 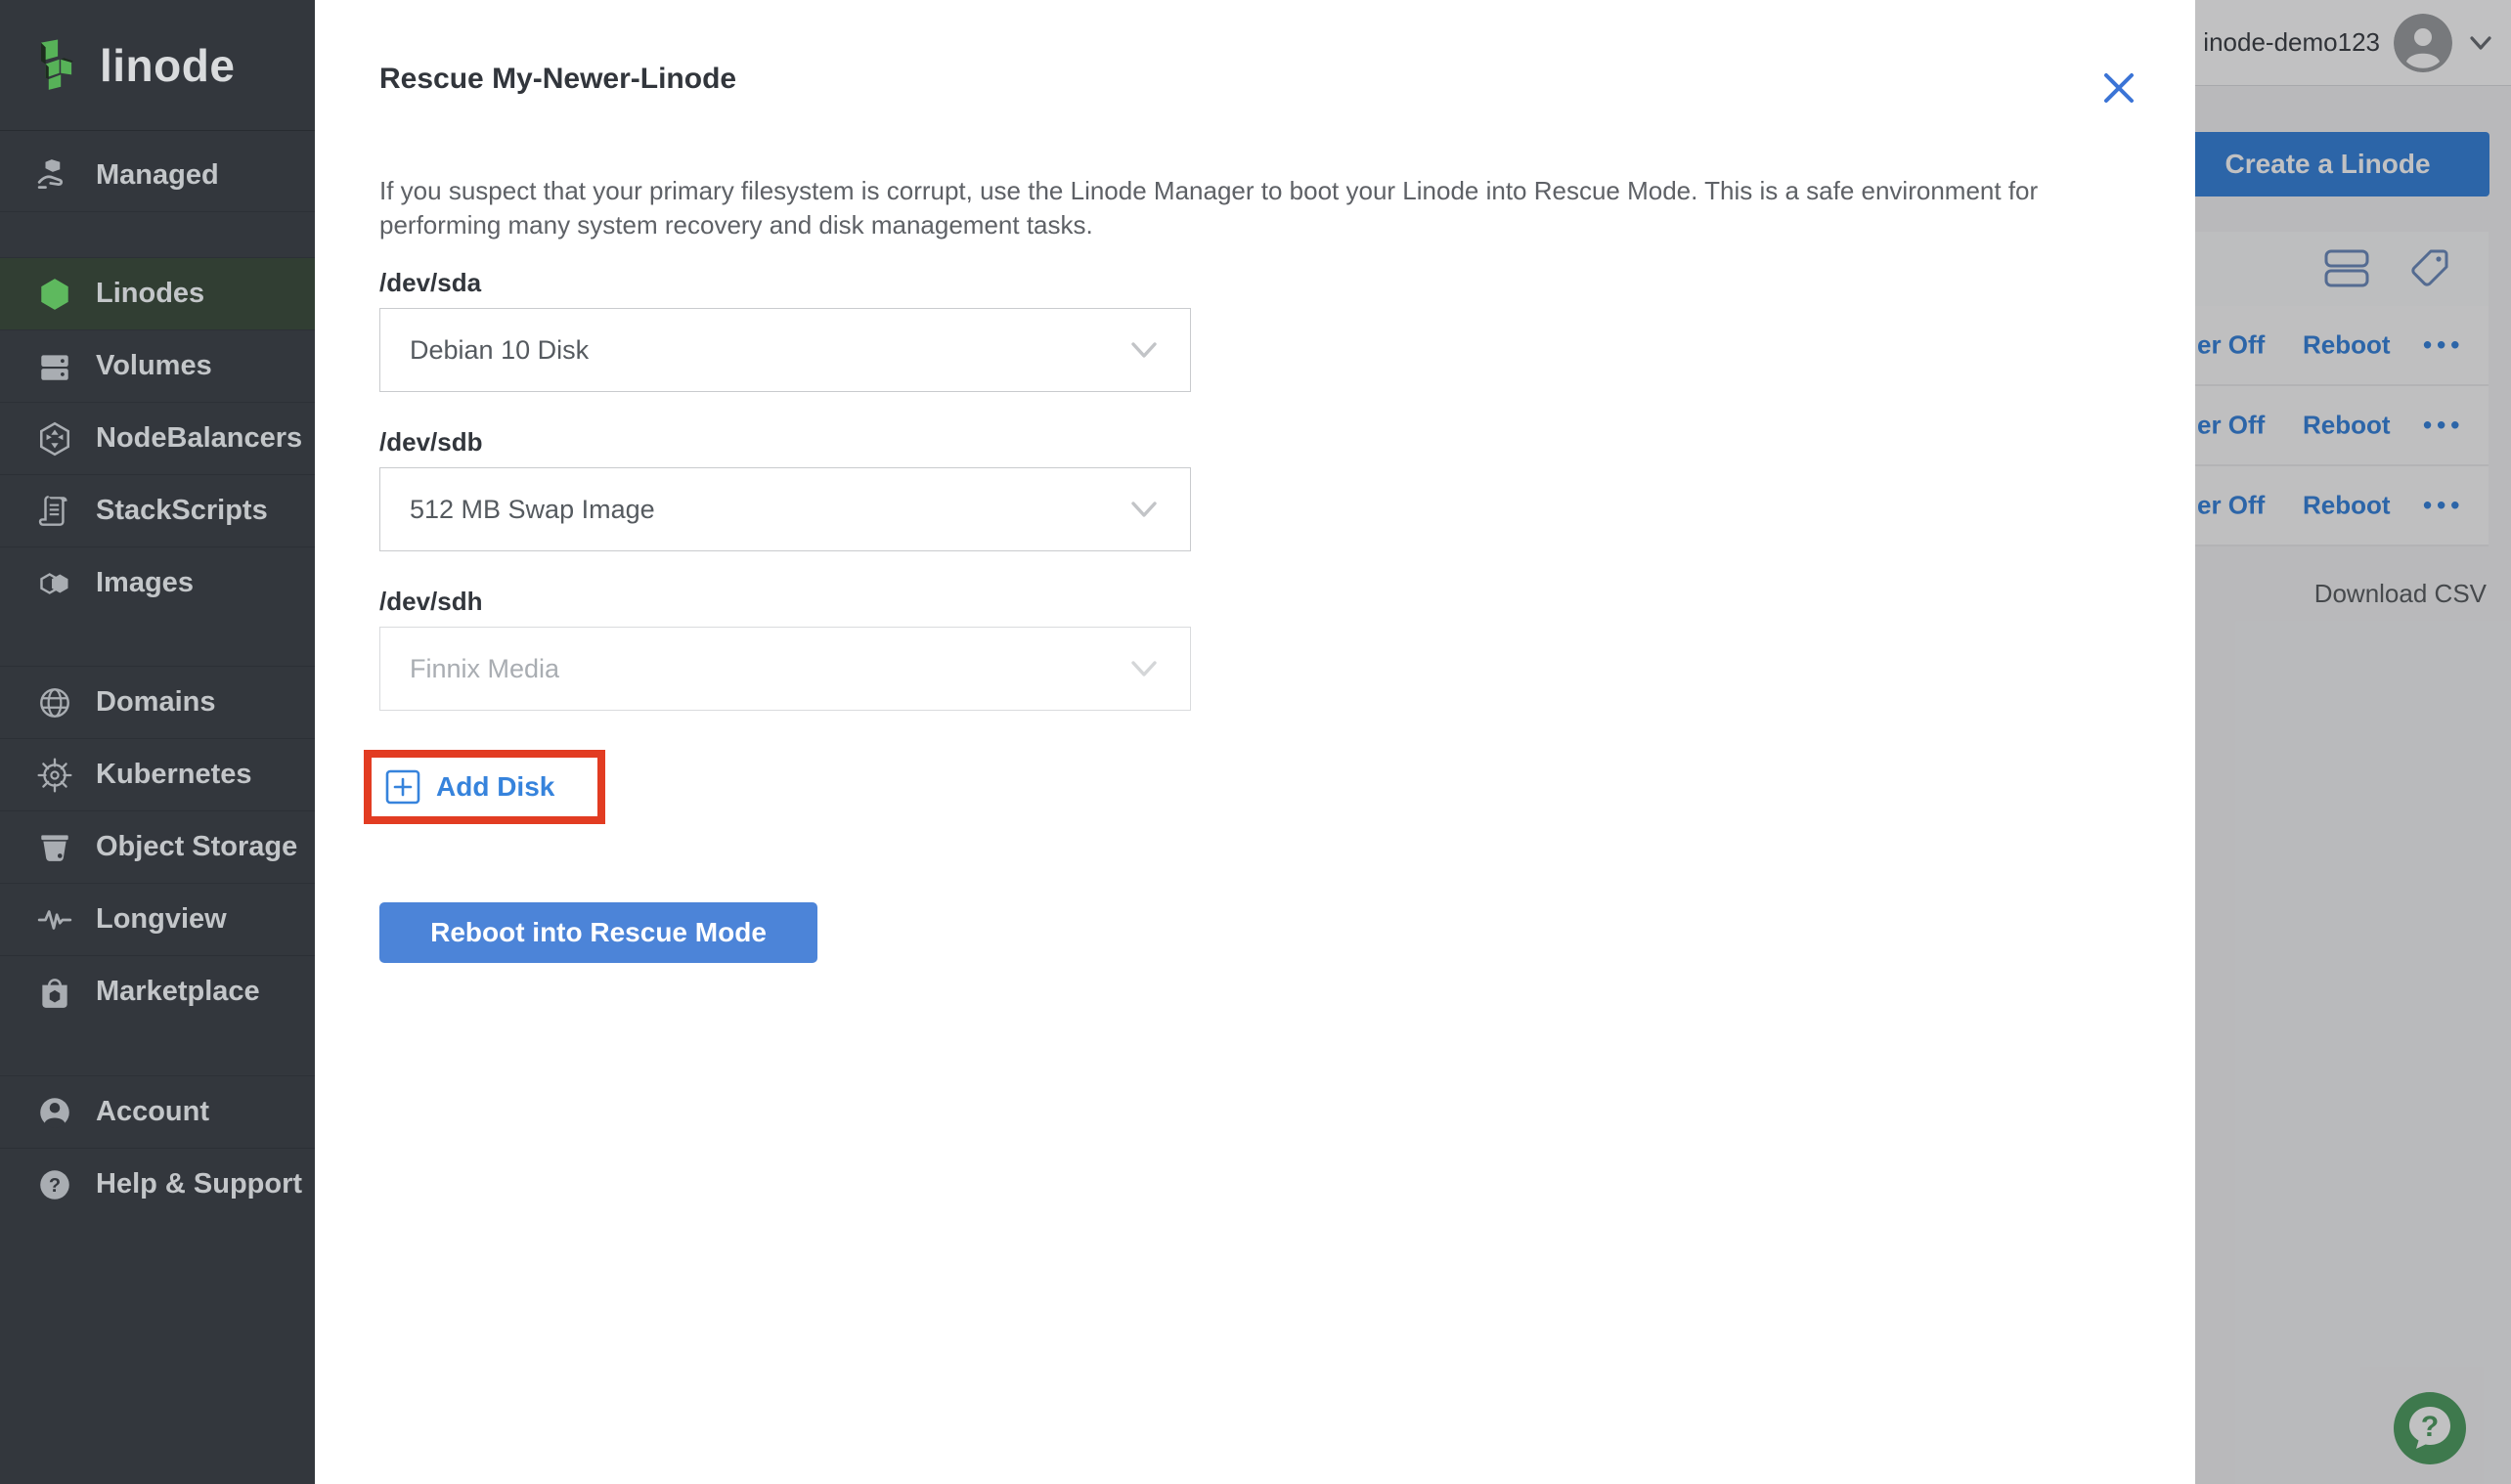 What do you see at coordinates (54, 919) in the screenshot?
I see `longview-icon` at bounding box center [54, 919].